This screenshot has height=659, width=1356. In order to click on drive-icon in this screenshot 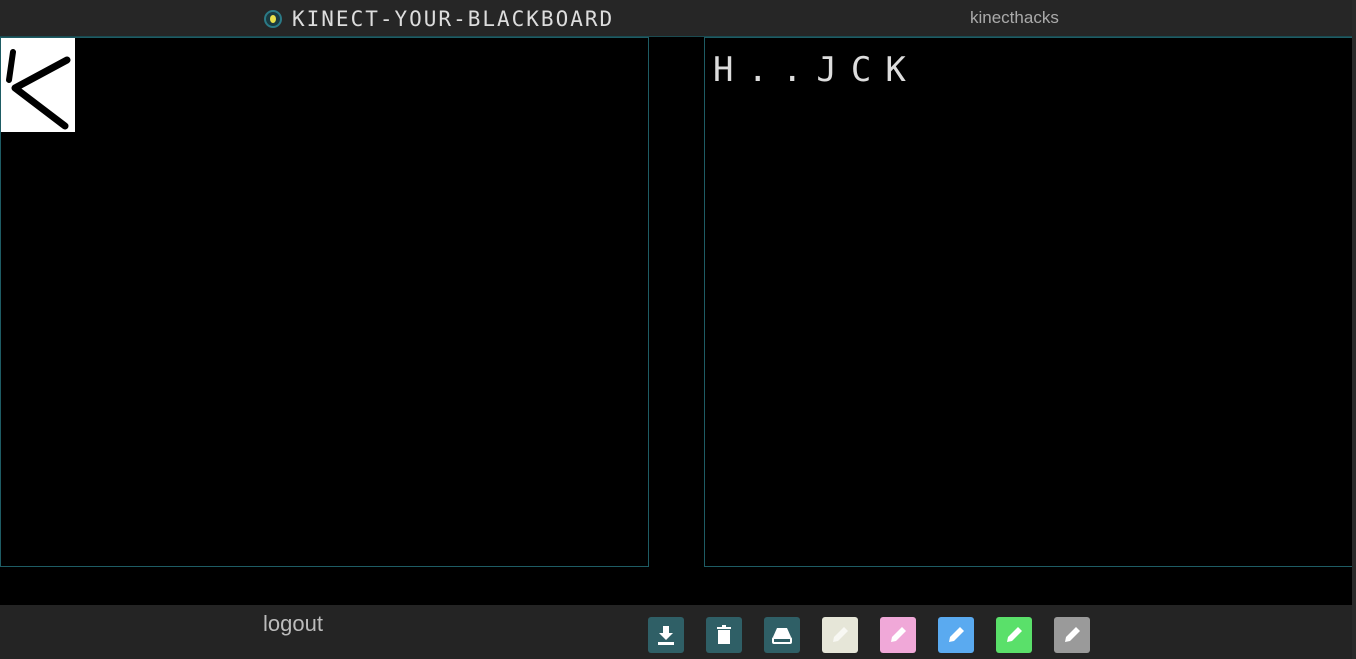, I will do `click(782, 636)`.